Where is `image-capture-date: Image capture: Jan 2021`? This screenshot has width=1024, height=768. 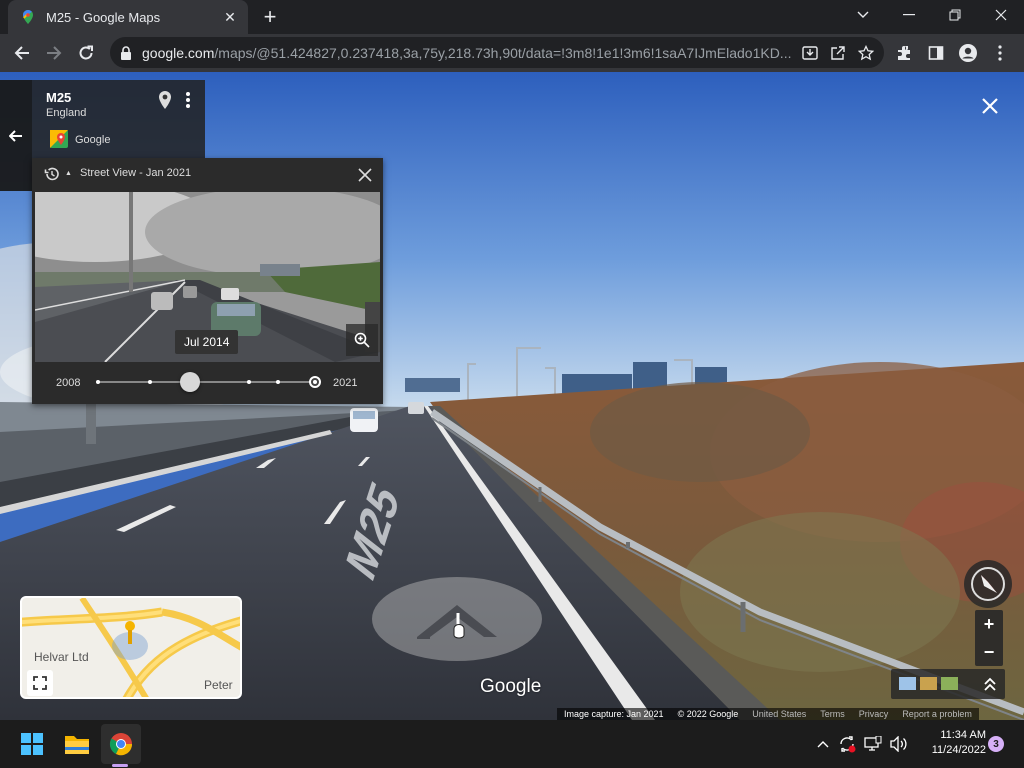 image-capture-date: Image capture: Jan 2021 is located at coordinates (614, 714).